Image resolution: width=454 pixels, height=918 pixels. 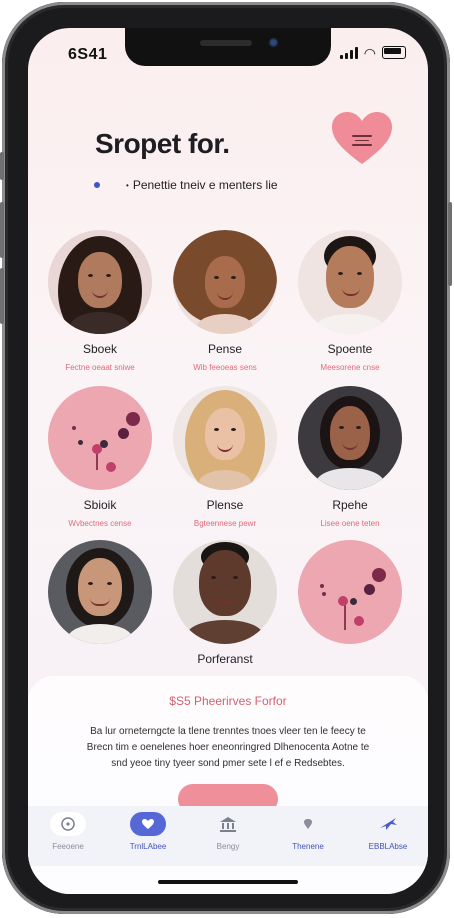 I want to click on profile-card: Pense Wib feeoeas sens, so click(x=225, y=301).